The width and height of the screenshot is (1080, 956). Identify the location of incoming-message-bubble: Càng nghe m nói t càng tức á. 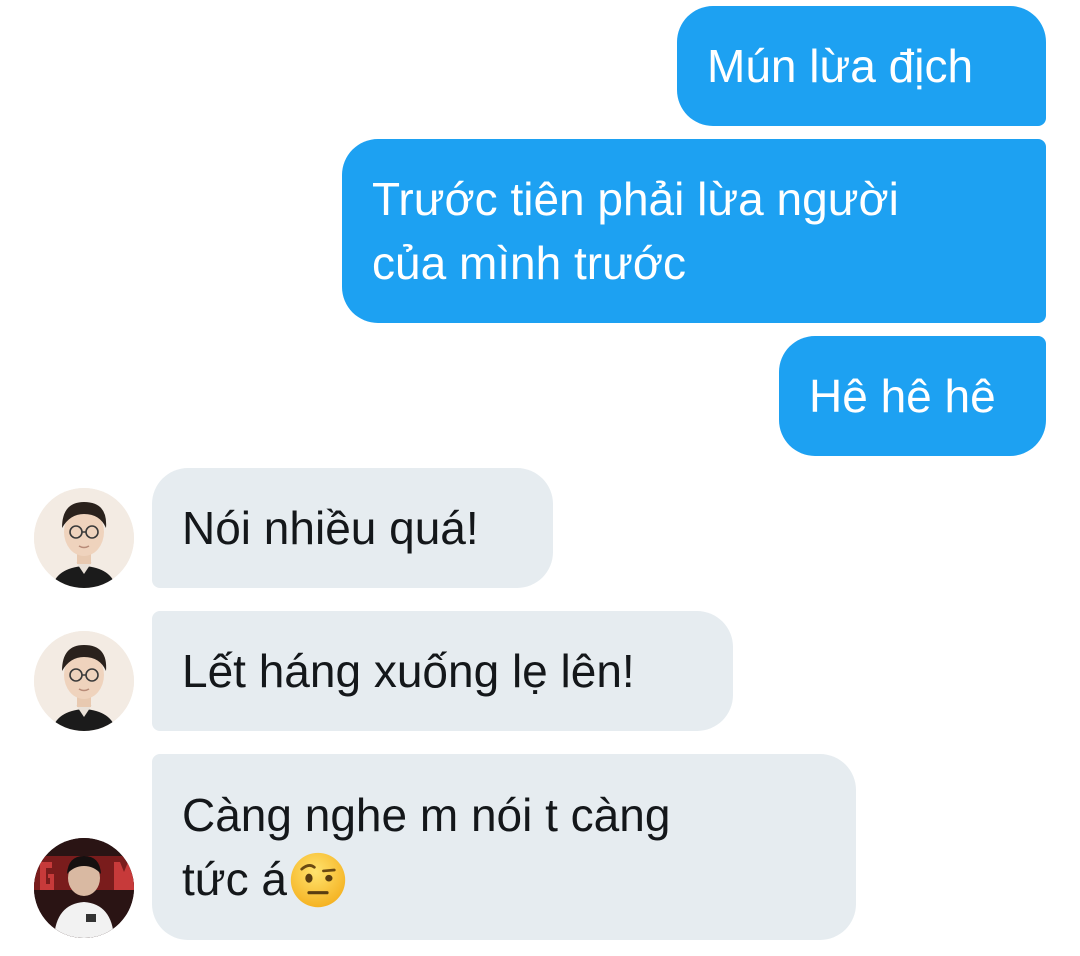
(504, 847).